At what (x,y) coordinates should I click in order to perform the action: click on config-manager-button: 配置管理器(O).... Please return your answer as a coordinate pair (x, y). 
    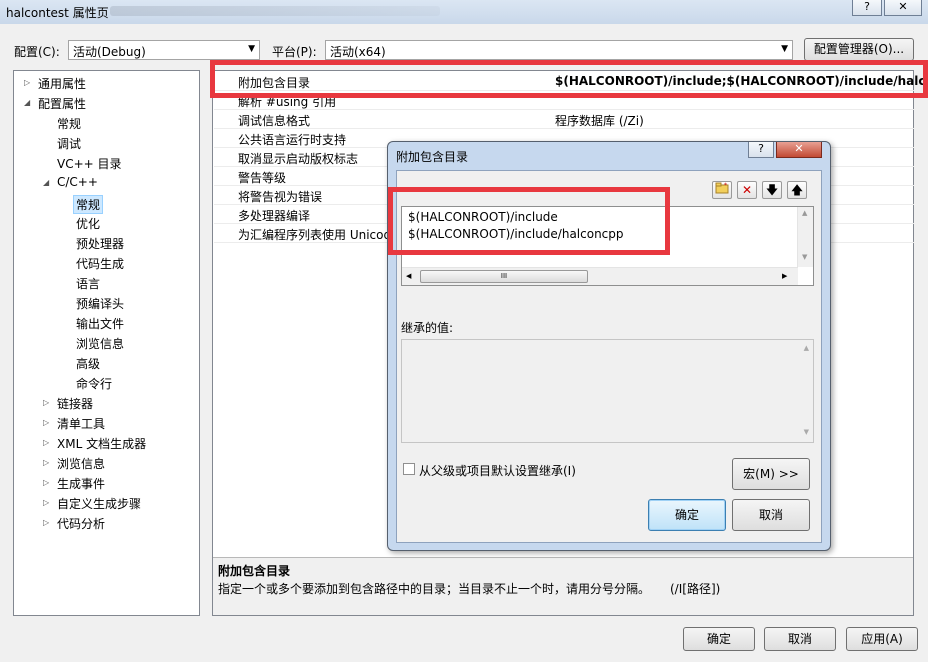
    Looking at the image, I should click on (859, 49).